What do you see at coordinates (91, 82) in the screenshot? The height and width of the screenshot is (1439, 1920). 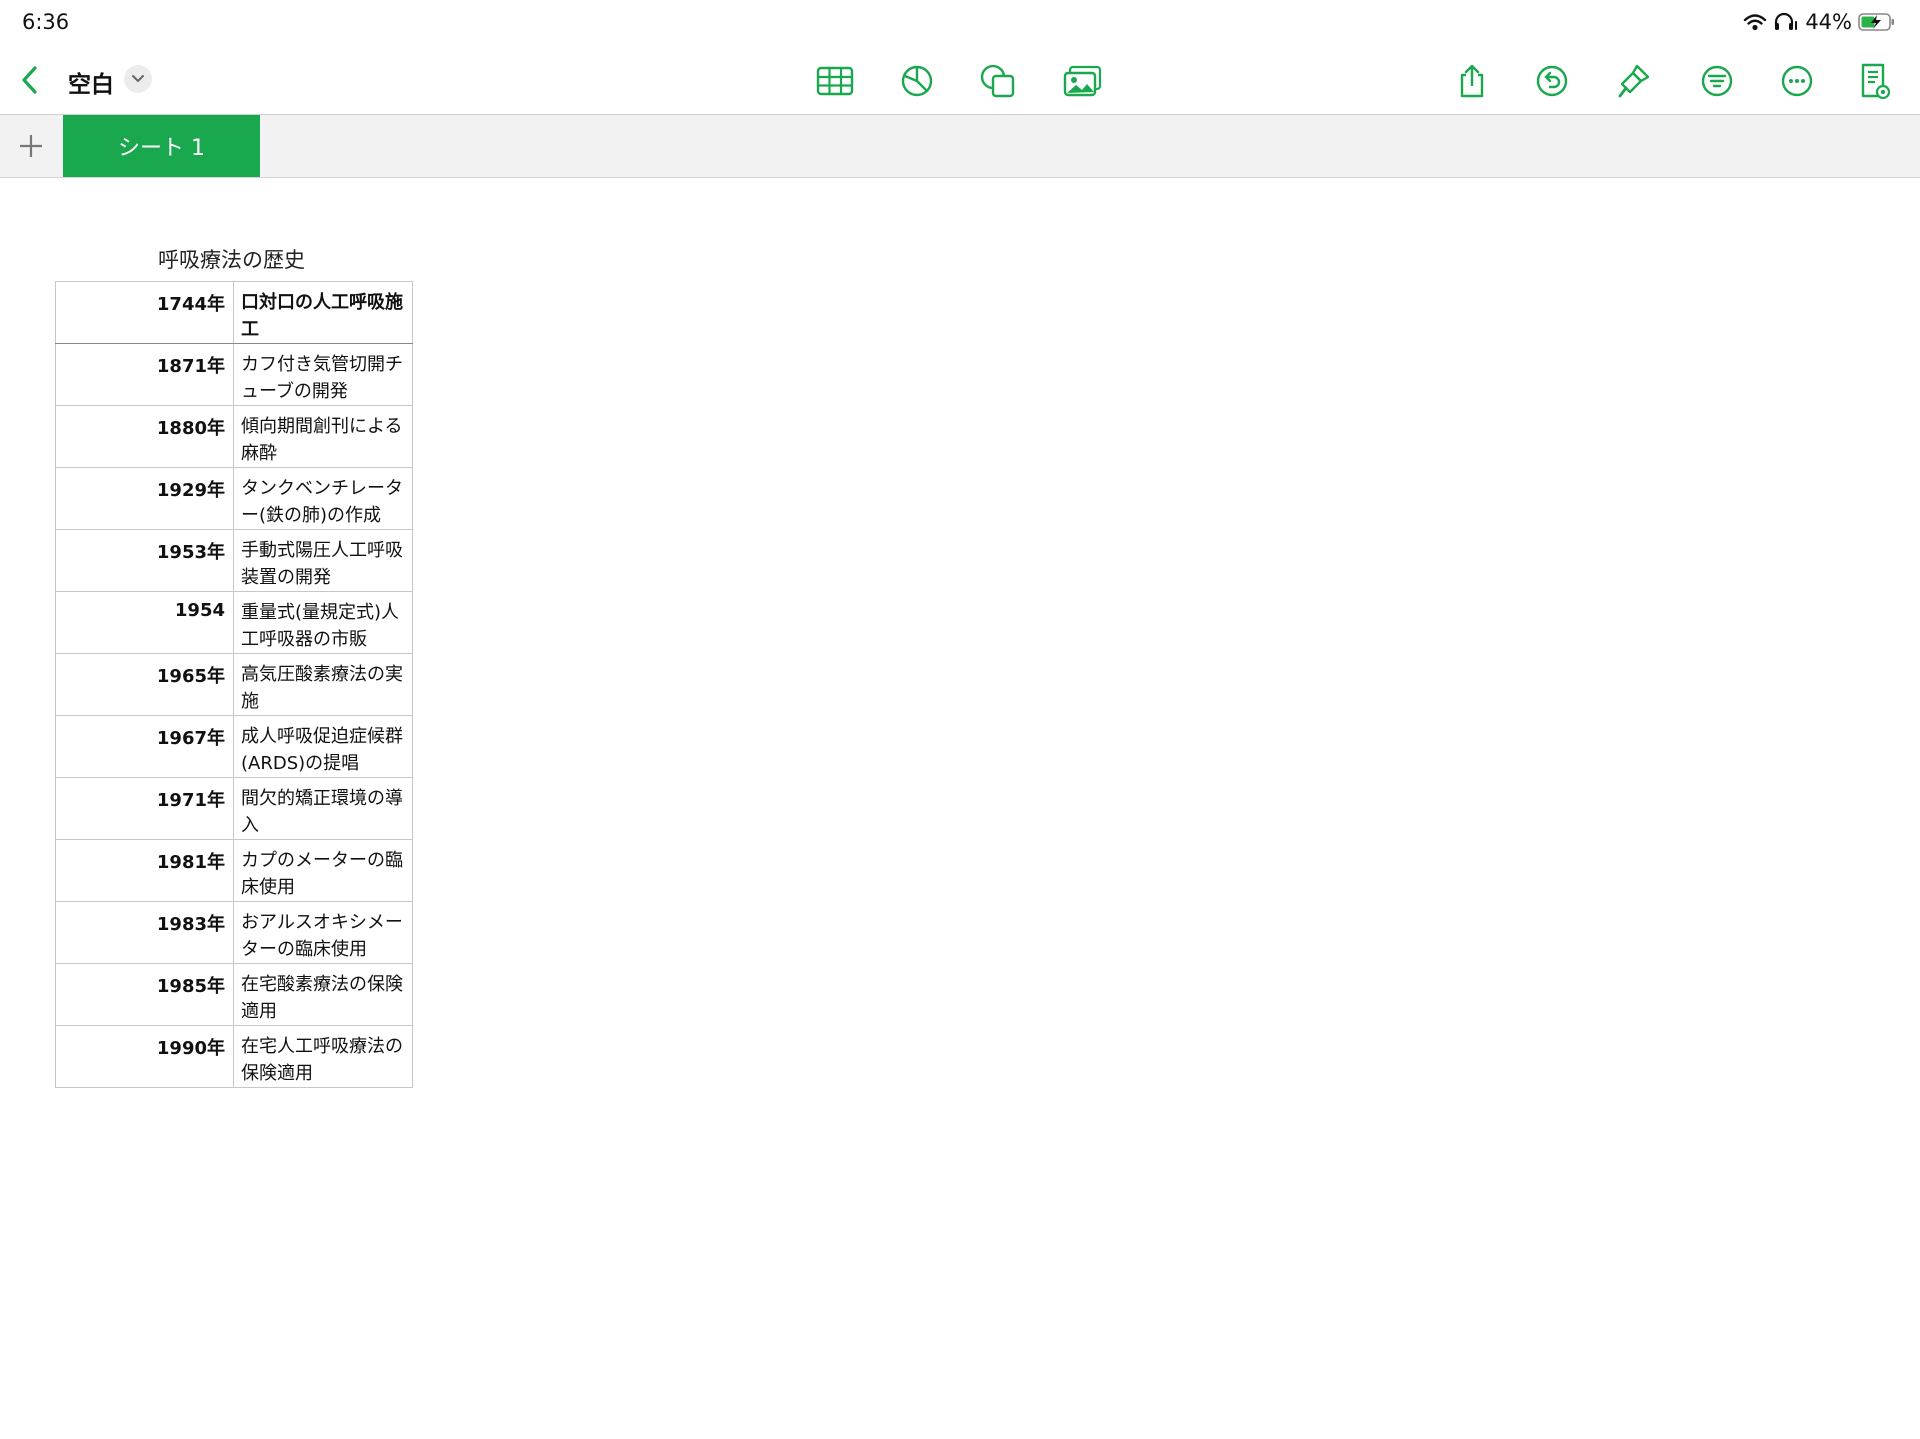 I see `document-title: 空白` at bounding box center [91, 82].